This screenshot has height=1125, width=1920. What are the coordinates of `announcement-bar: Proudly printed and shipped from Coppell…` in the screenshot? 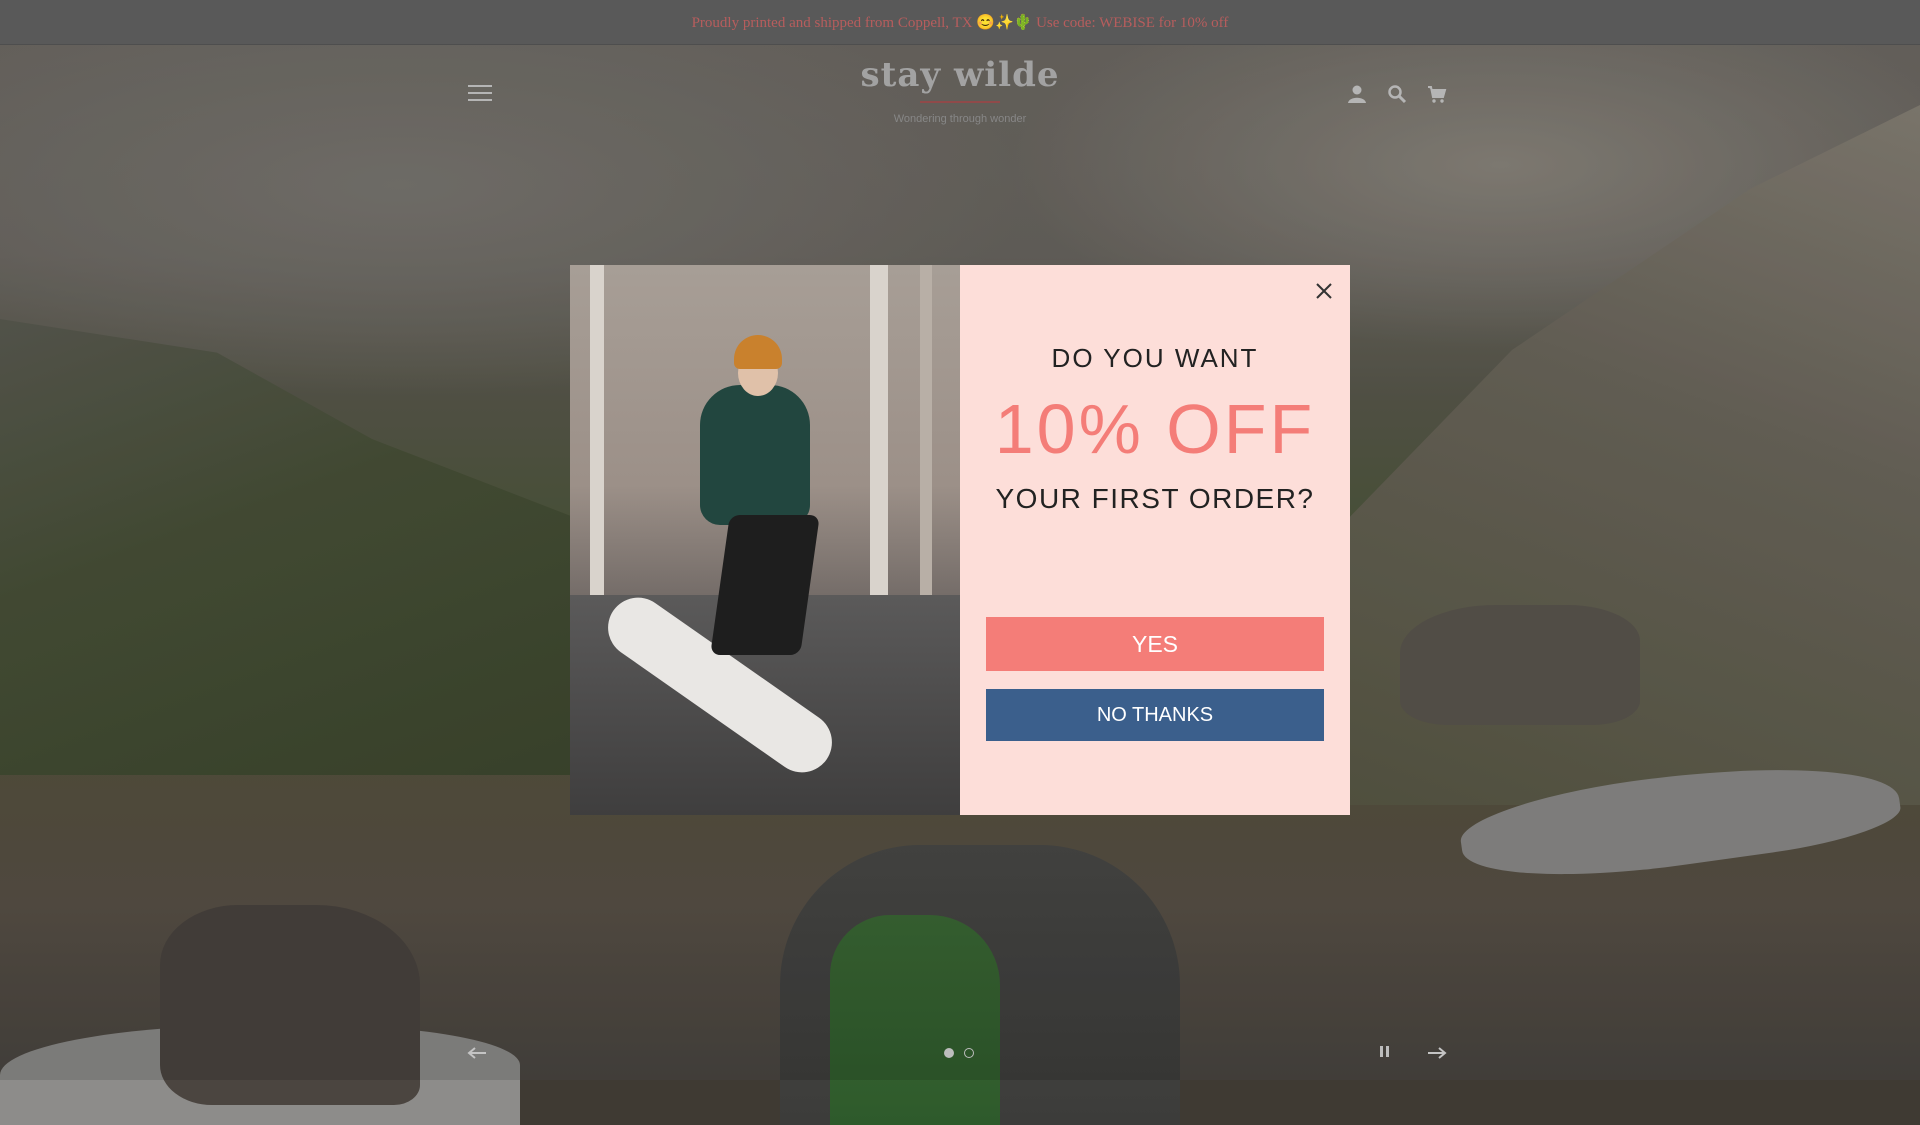 It's located at (960, 22).